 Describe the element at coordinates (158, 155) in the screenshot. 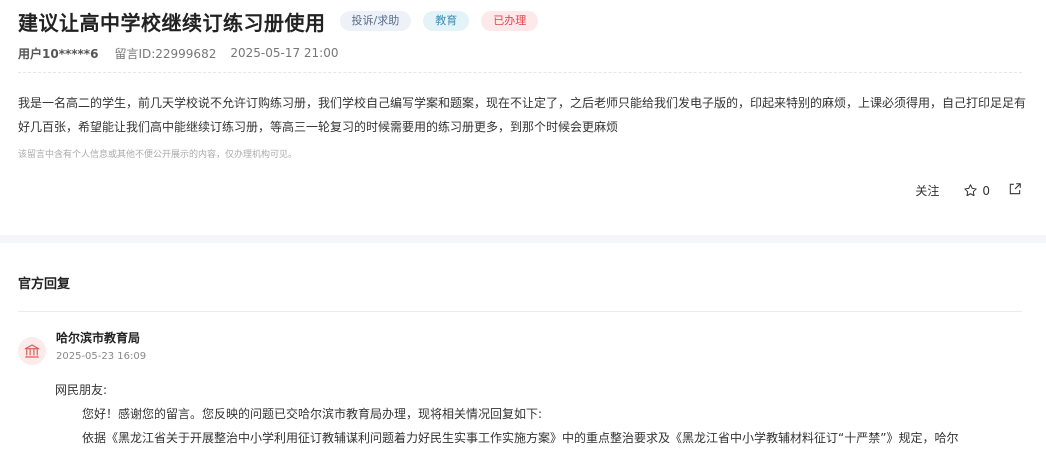

I see `privacy-note: 该留言中含有个人信息或其他不便公开展示的内容，仅办理机构可见。` at that location.